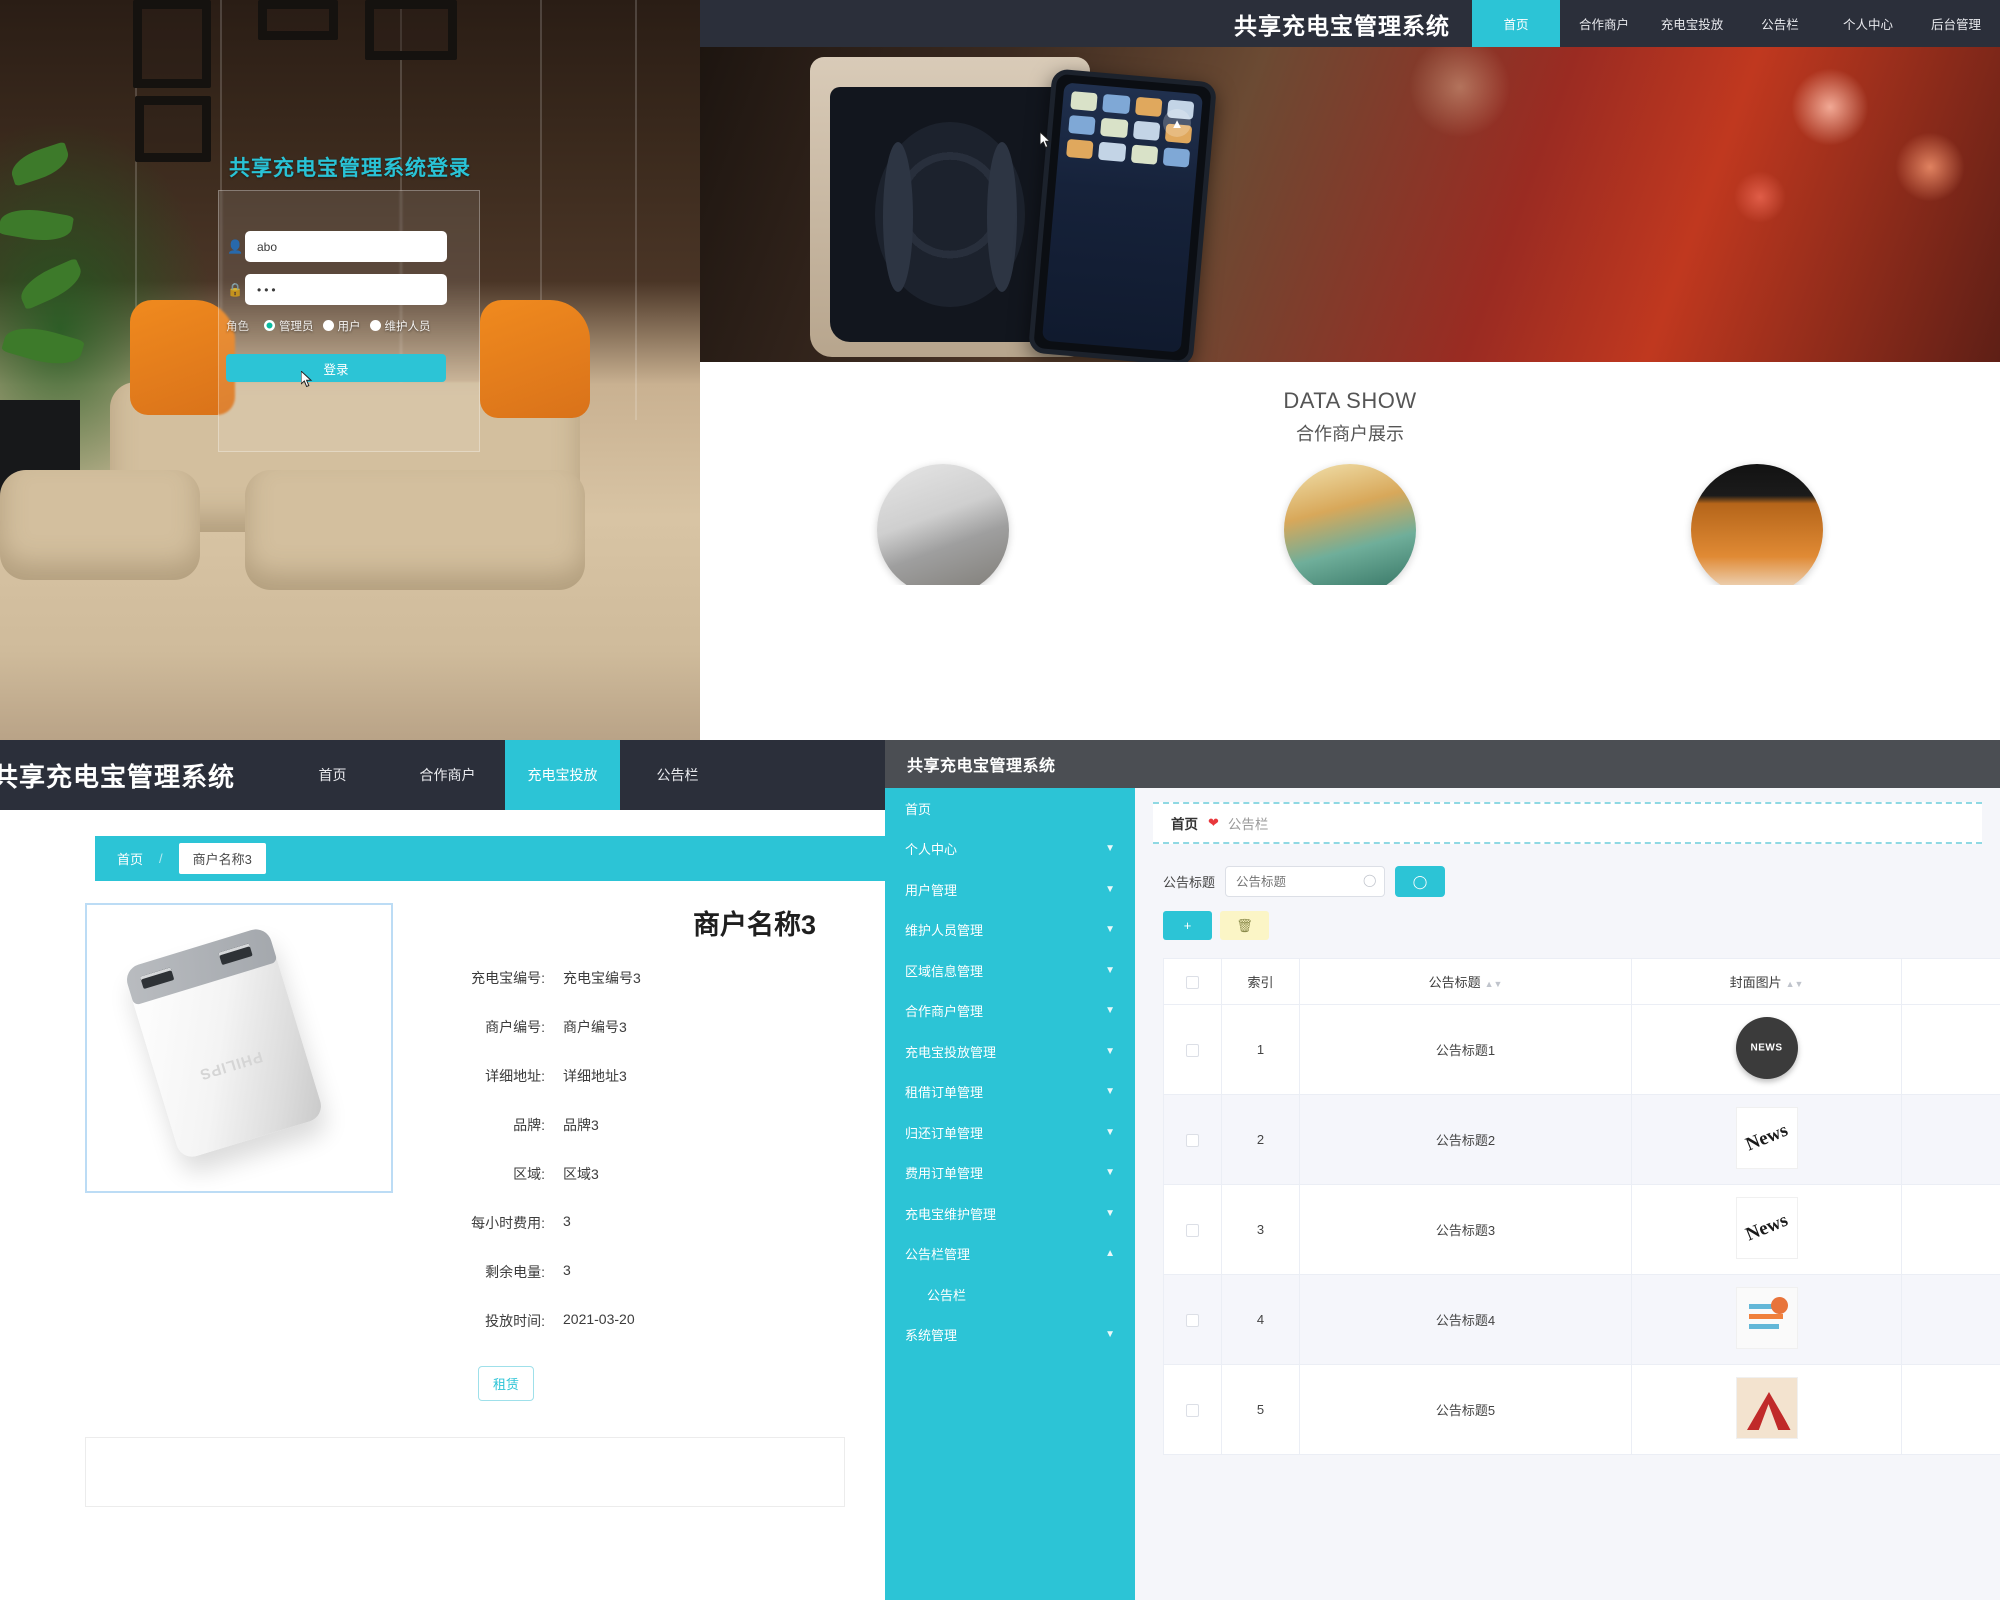 This screenshot has height=1600, width=2000. Describe the element at coordinates (1260, 1409) in the screenshot. I see `row-index: 5` at that location.